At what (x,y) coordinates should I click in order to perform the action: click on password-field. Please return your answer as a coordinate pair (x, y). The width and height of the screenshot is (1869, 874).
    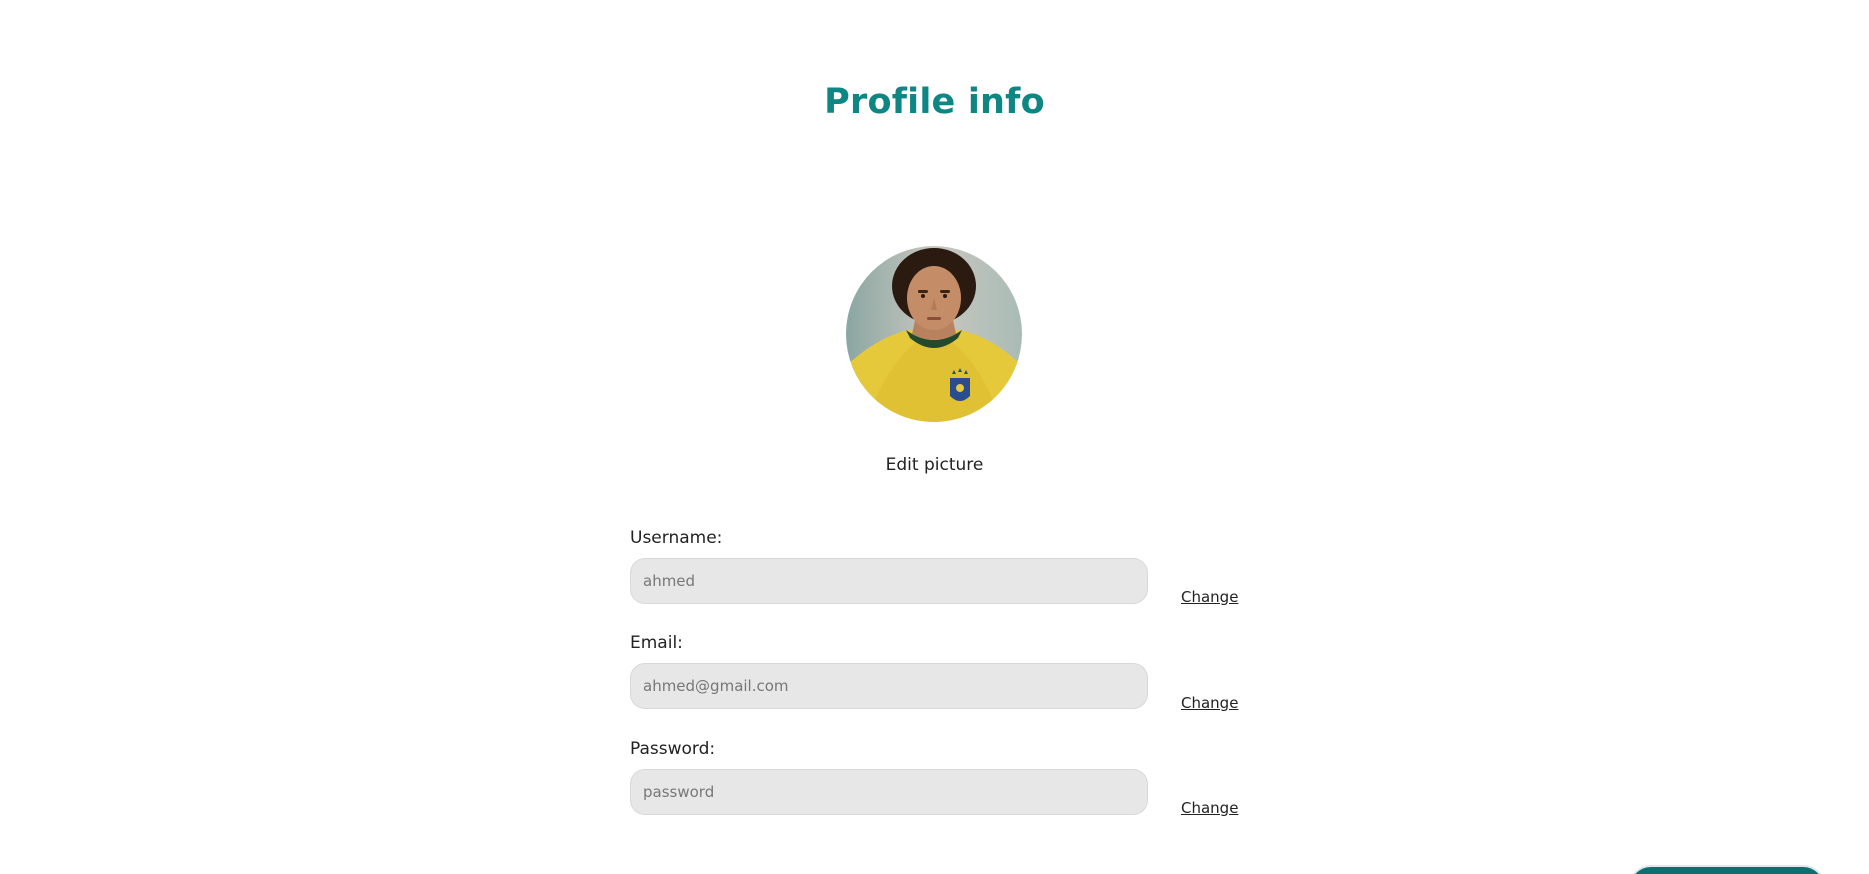
    Looking at the image, I should click on (889, 792).